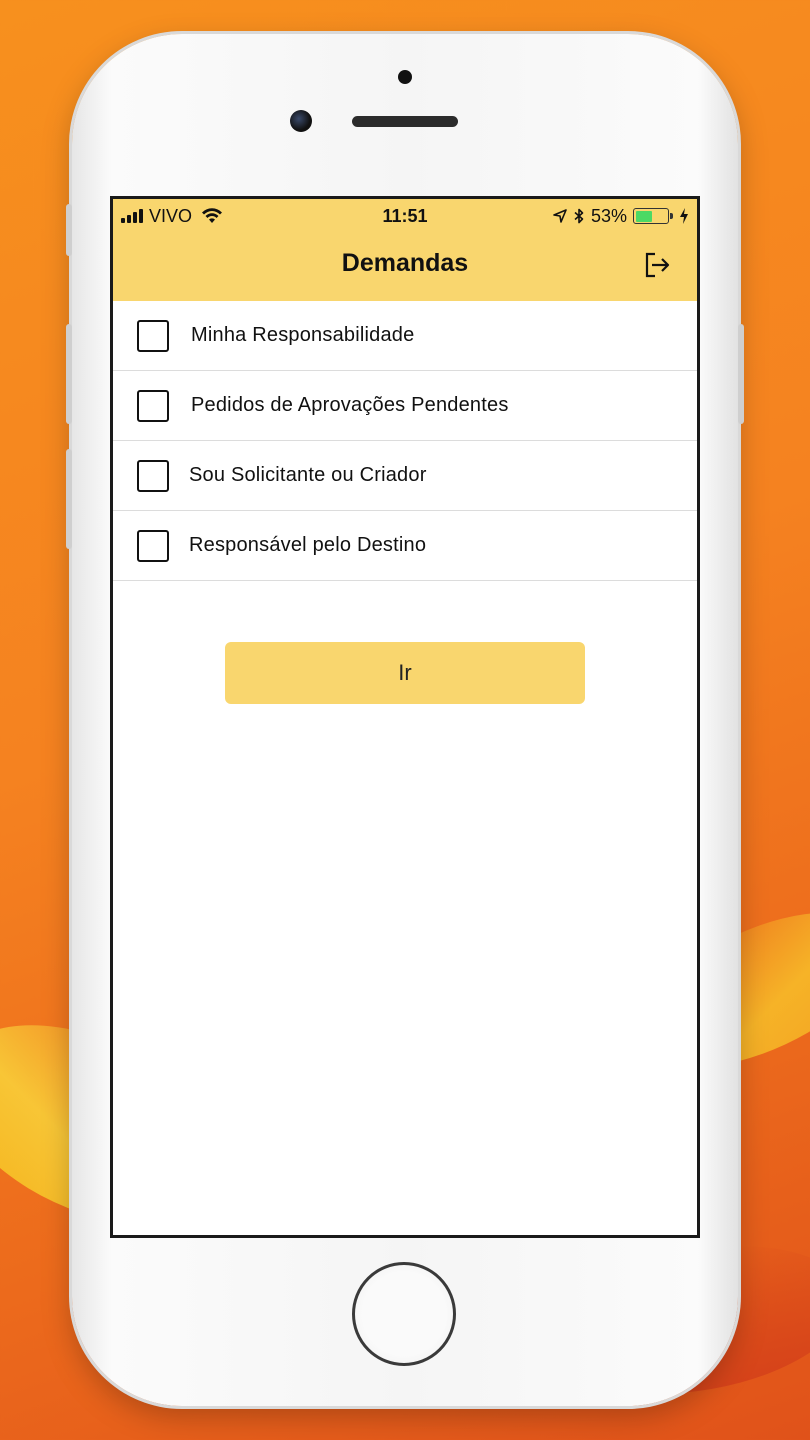 The height and width of the screenshot is (1440, 810). What do you see at coordinates (653, 216) in the screenshot?
I see `battery-icon` at bounding box center [653, 216].